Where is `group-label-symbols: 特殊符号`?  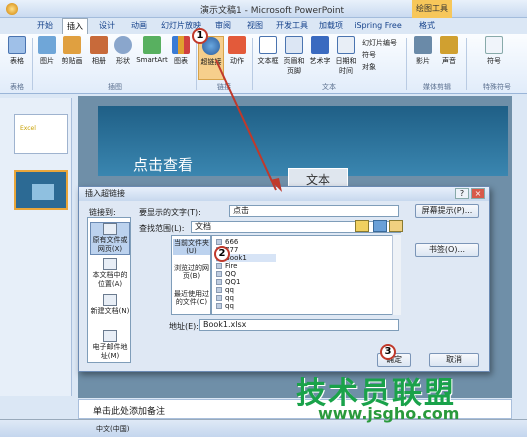 group-label-symbols: 特殊符号 is located at coordinates (497, 87).